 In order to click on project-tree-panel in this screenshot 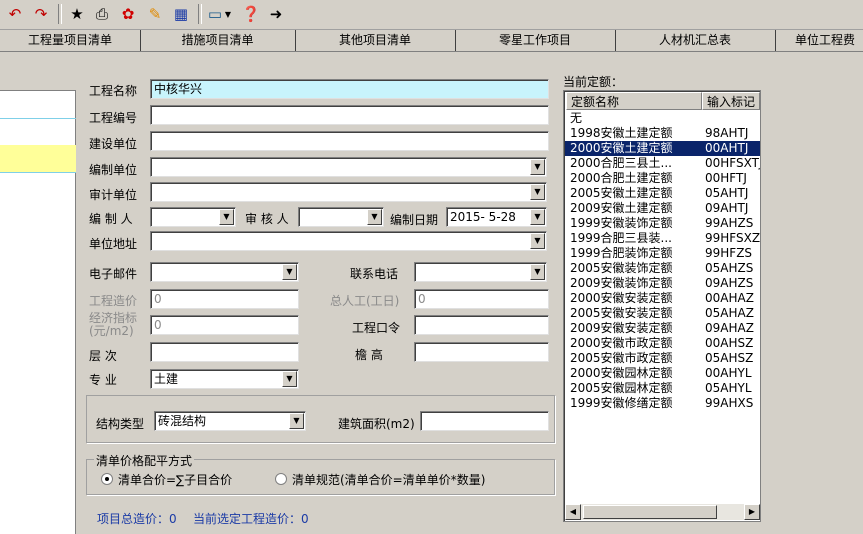, I will do `click(38, 298)`.